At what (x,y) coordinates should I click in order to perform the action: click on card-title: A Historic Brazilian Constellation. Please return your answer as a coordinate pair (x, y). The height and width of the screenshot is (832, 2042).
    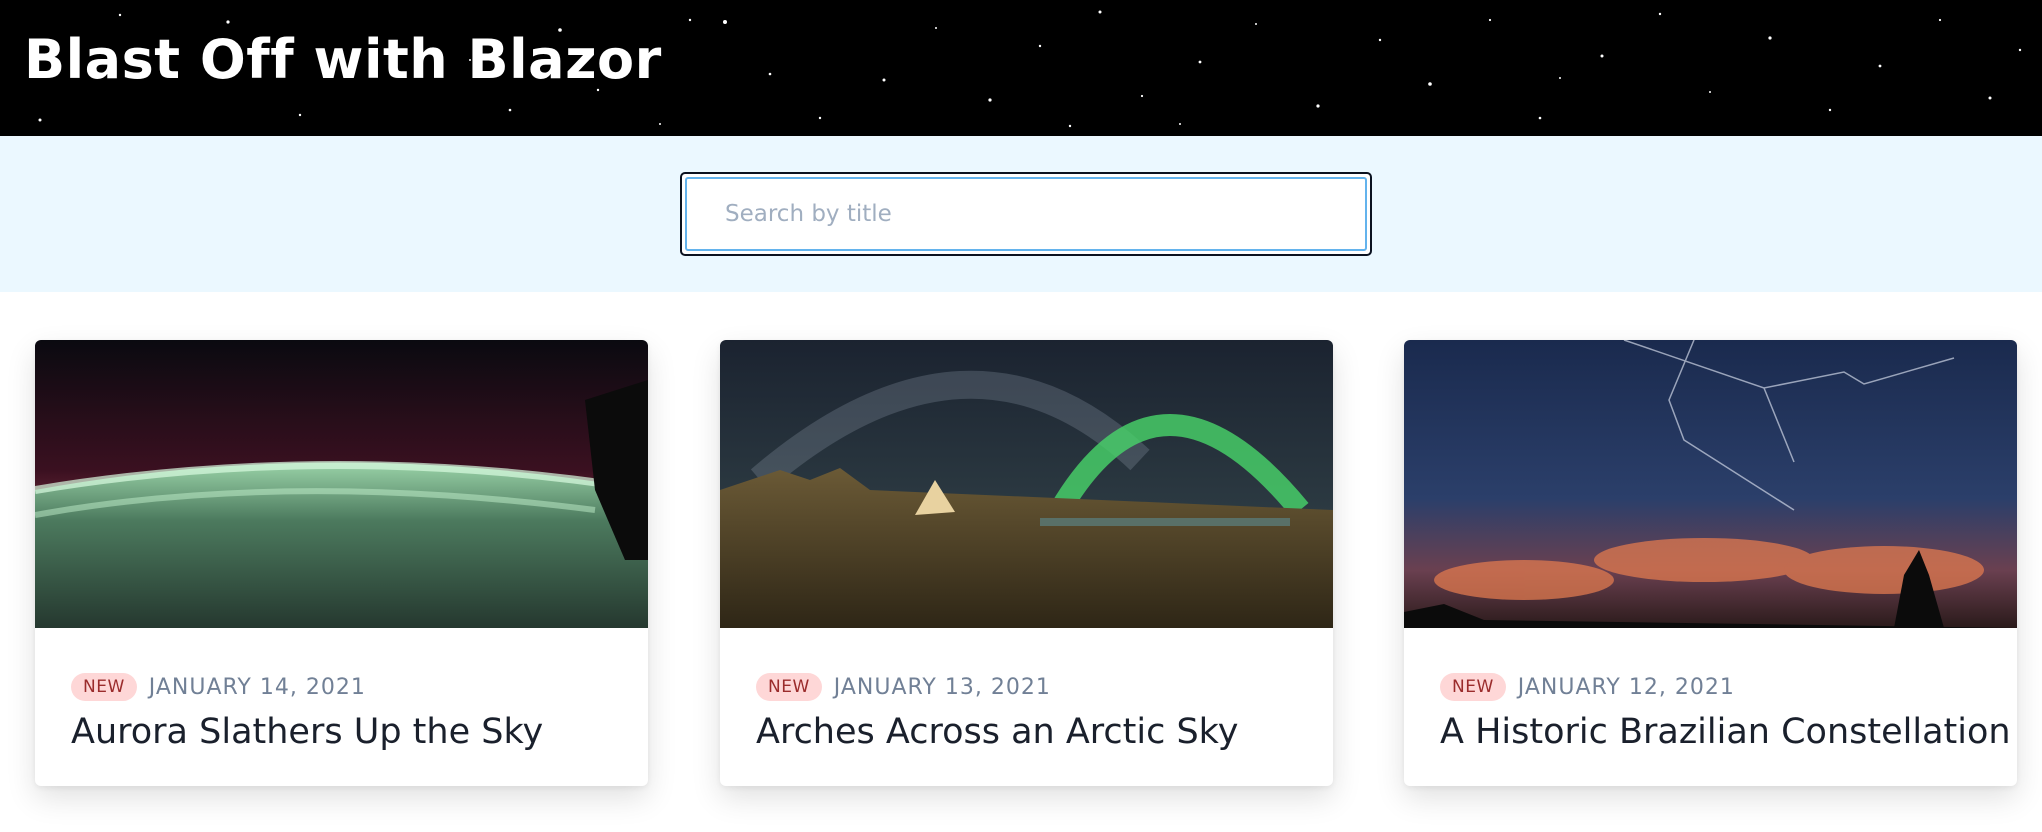
    Looking at the image, I should click on (1725, 732).